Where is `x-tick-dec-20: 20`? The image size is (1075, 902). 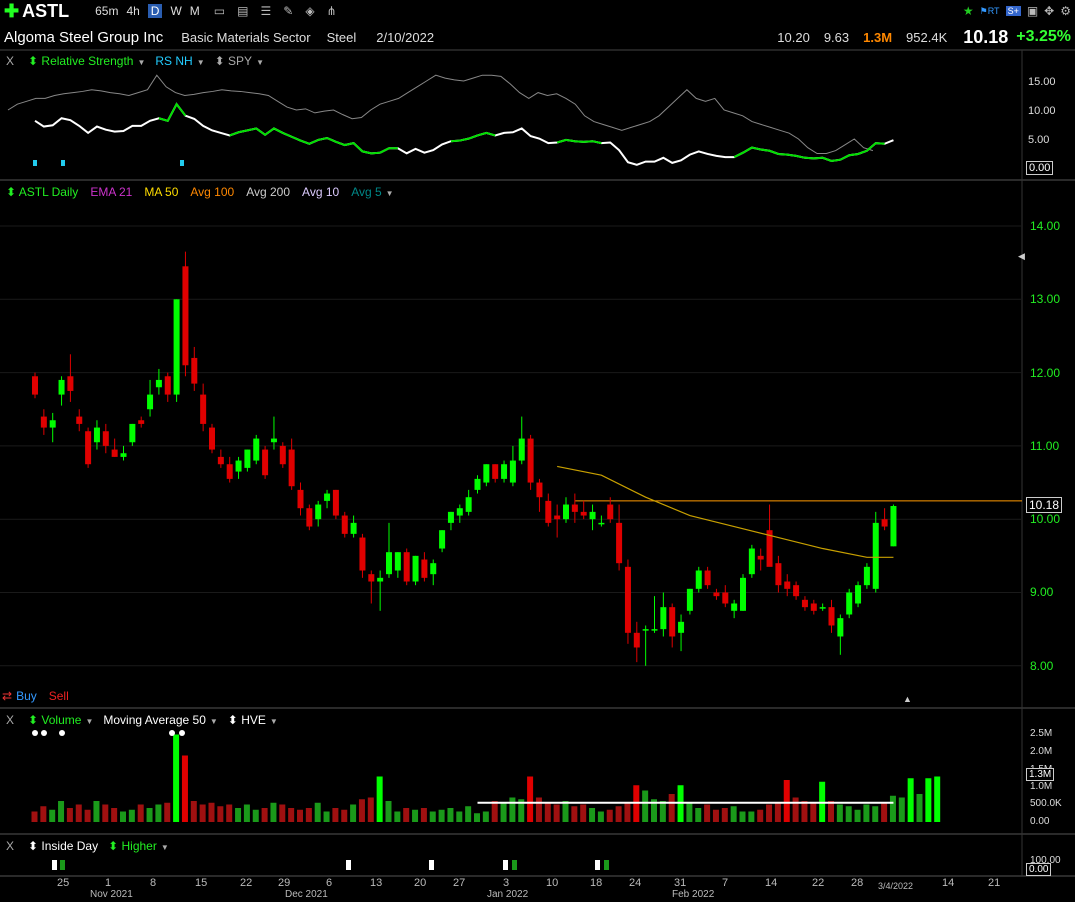
x-tick-dec-20: 20 is located at coordinates (420, 883).